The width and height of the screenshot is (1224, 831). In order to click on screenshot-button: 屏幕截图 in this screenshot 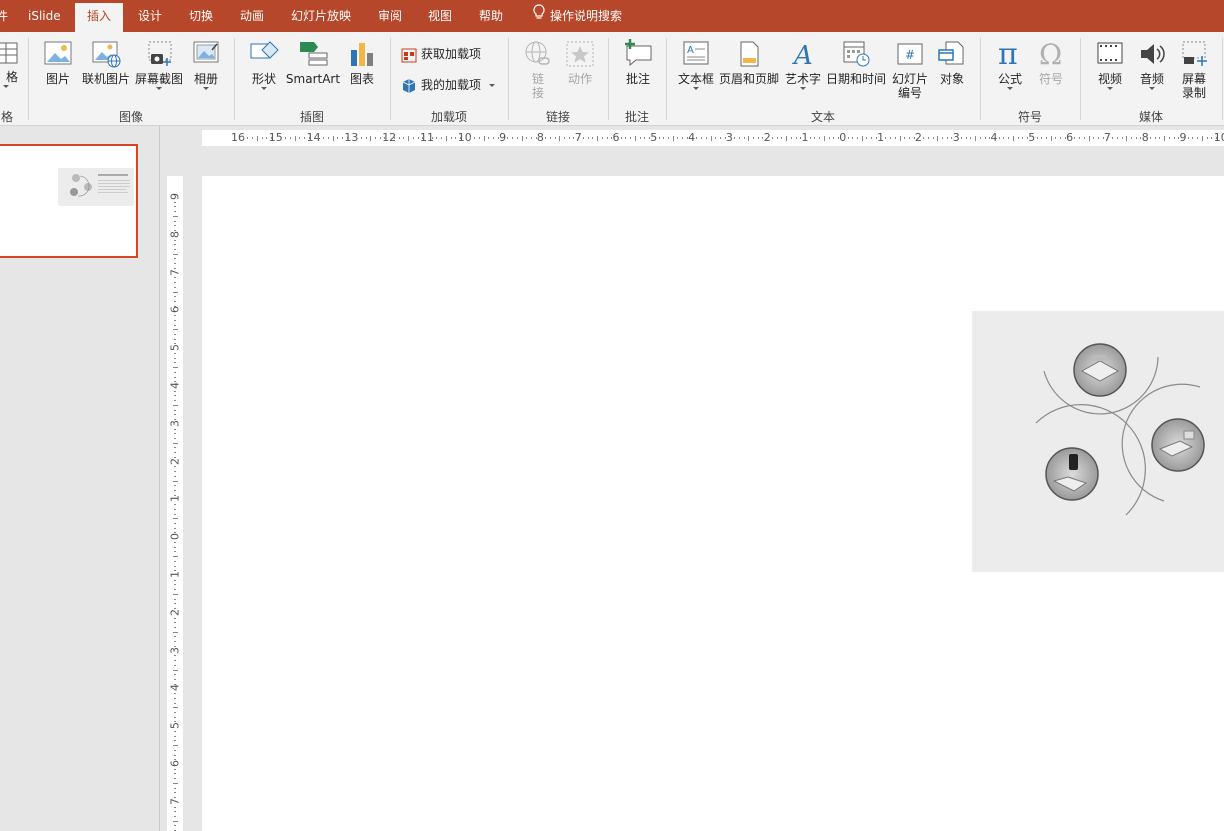, I will do `click(159, 65)`.